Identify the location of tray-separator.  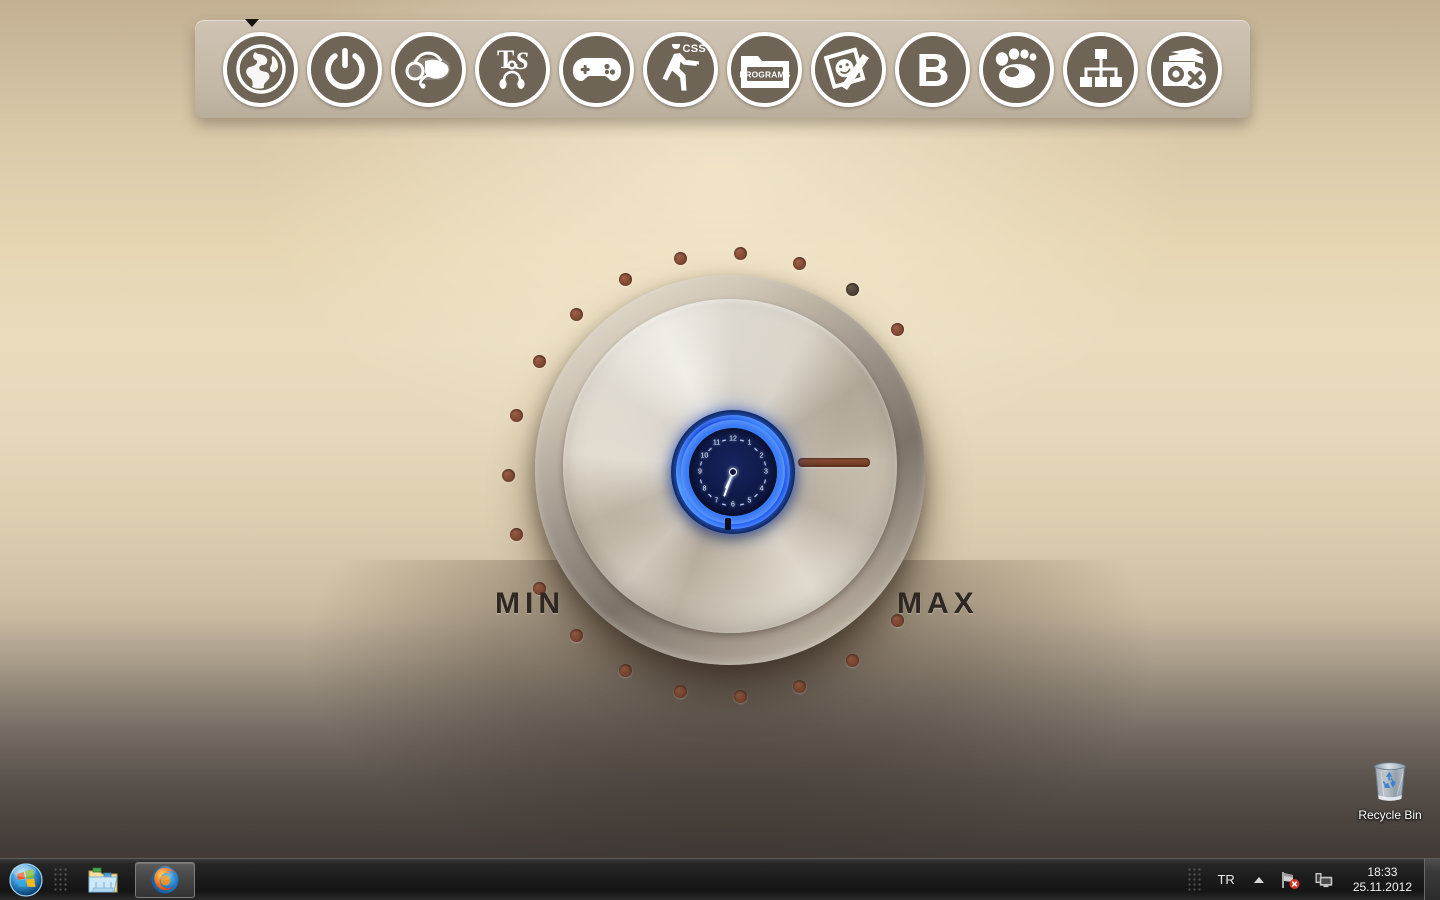
(1194, 879).